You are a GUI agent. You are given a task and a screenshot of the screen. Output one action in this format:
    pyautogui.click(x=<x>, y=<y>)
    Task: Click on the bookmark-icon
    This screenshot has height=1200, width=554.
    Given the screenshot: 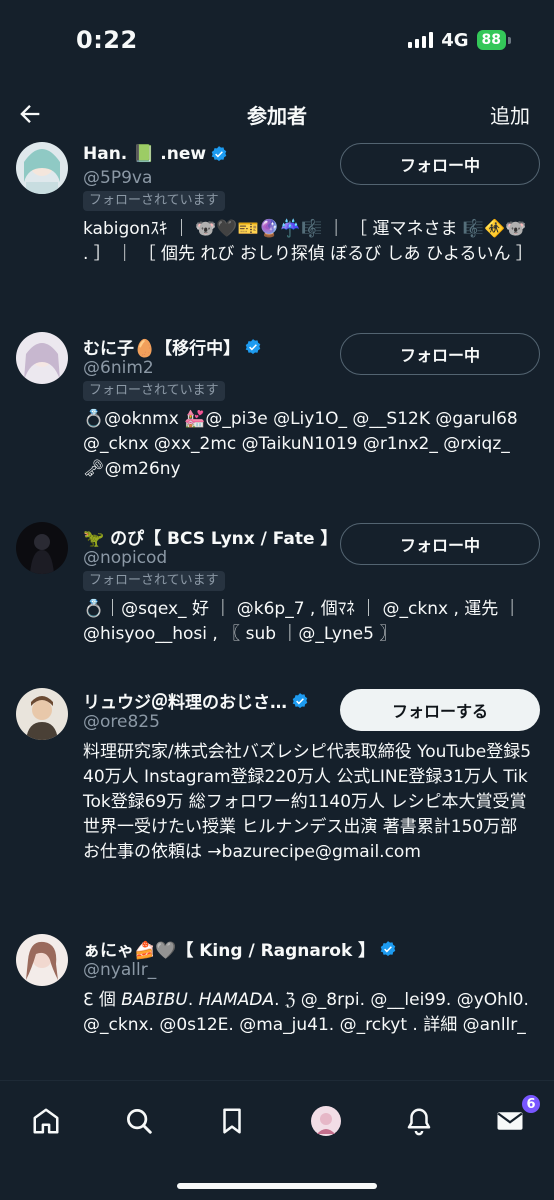 What is the action you would take?
    pyautogui.click(x=232, y=1121)
    